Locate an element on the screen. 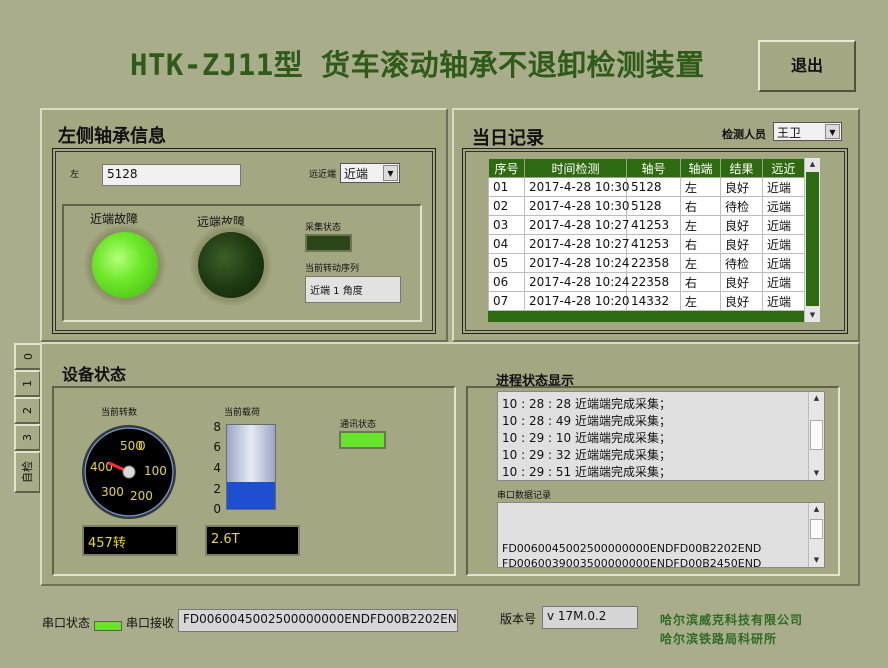 This screenshot has height=668, width=888. serial-line: FD0060045002500000000ENDFD00B2202END is located at coordinates (632, 548).